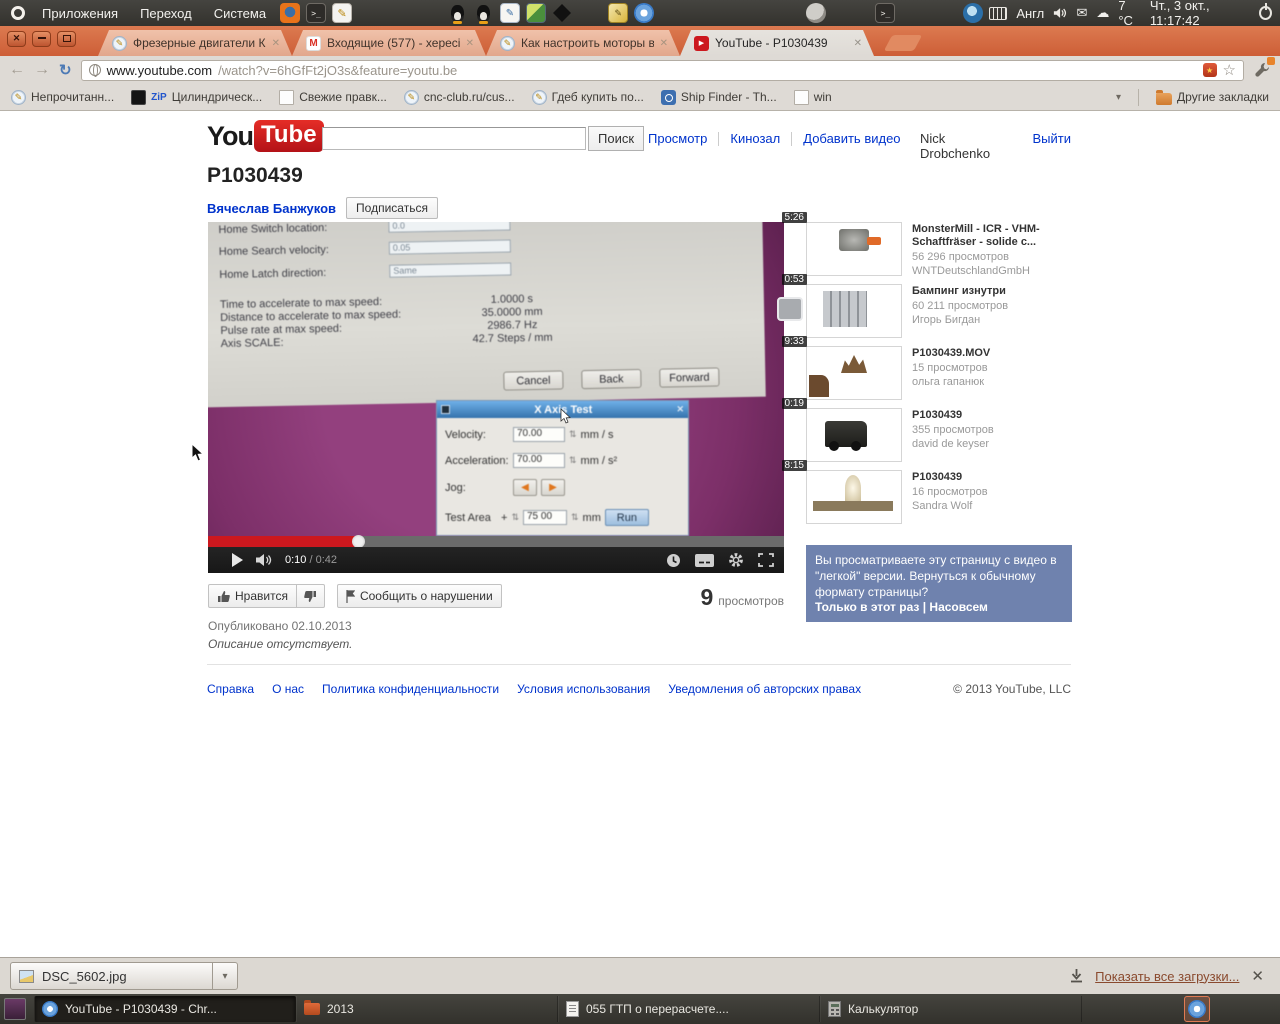  I want to click on back-button: ←, so click(17, 70).